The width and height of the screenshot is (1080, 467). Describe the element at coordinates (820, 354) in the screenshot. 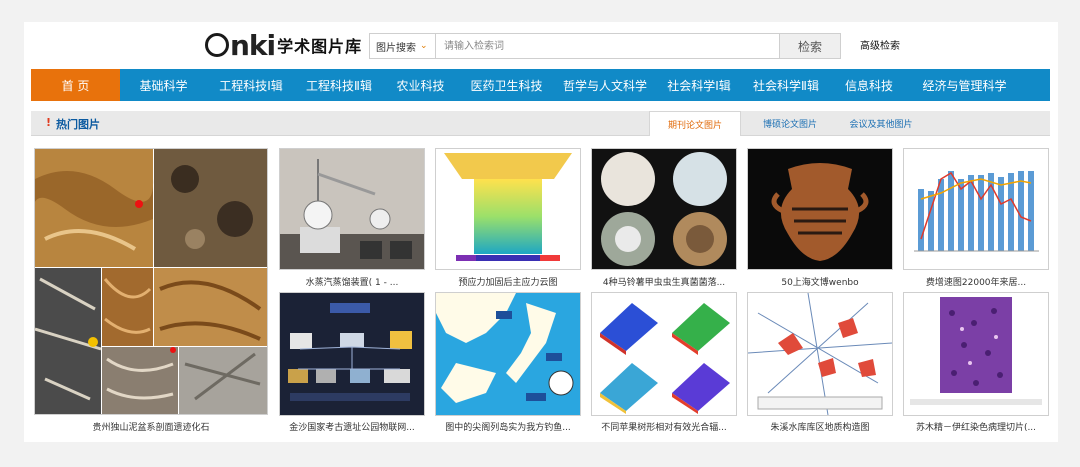

I see `image-thumbnail-geology-map` at that location.